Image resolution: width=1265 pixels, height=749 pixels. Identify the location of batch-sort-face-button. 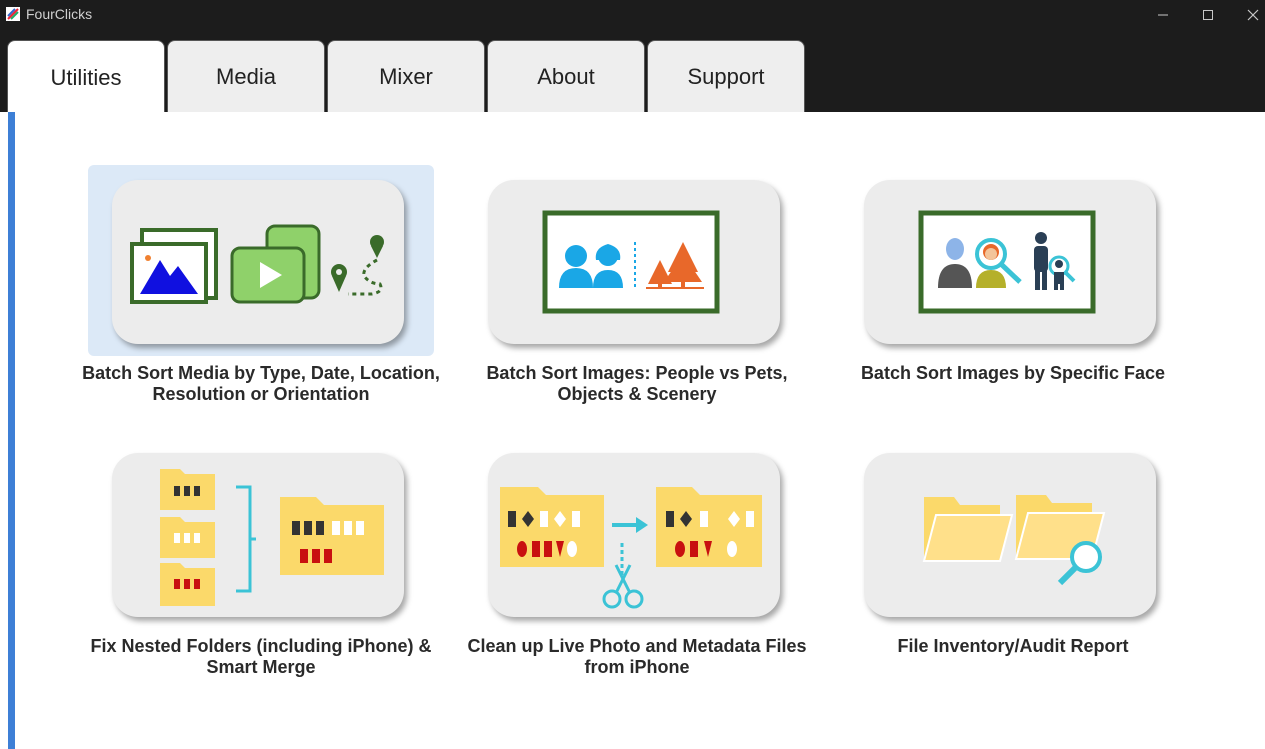
(1010, 262).